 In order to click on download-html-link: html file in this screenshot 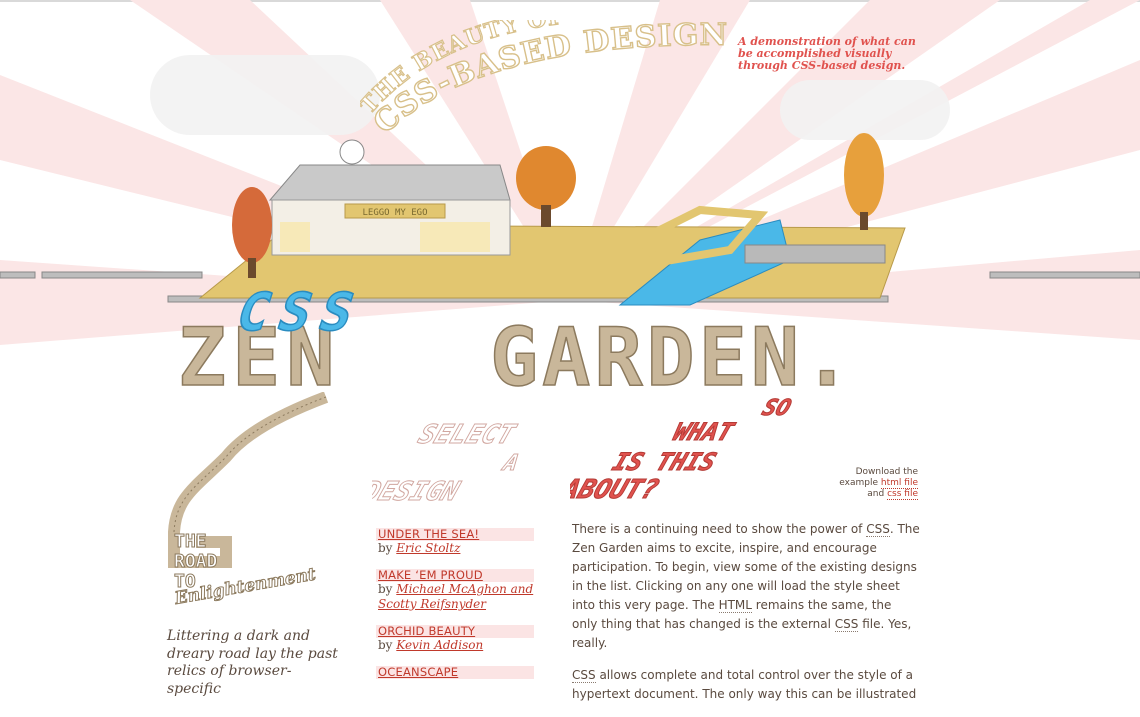, I will do `click(899, 483)`.